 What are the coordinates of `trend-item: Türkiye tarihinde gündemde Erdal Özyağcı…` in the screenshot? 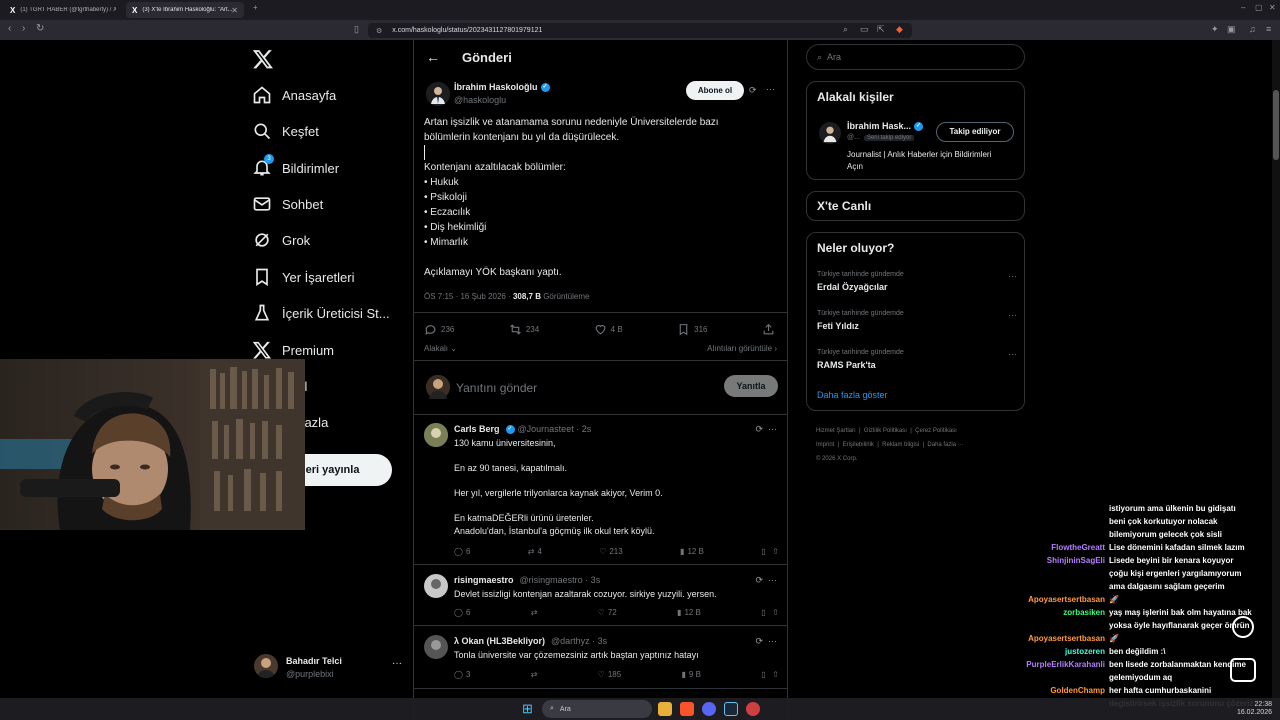 It's located at (917, 281).